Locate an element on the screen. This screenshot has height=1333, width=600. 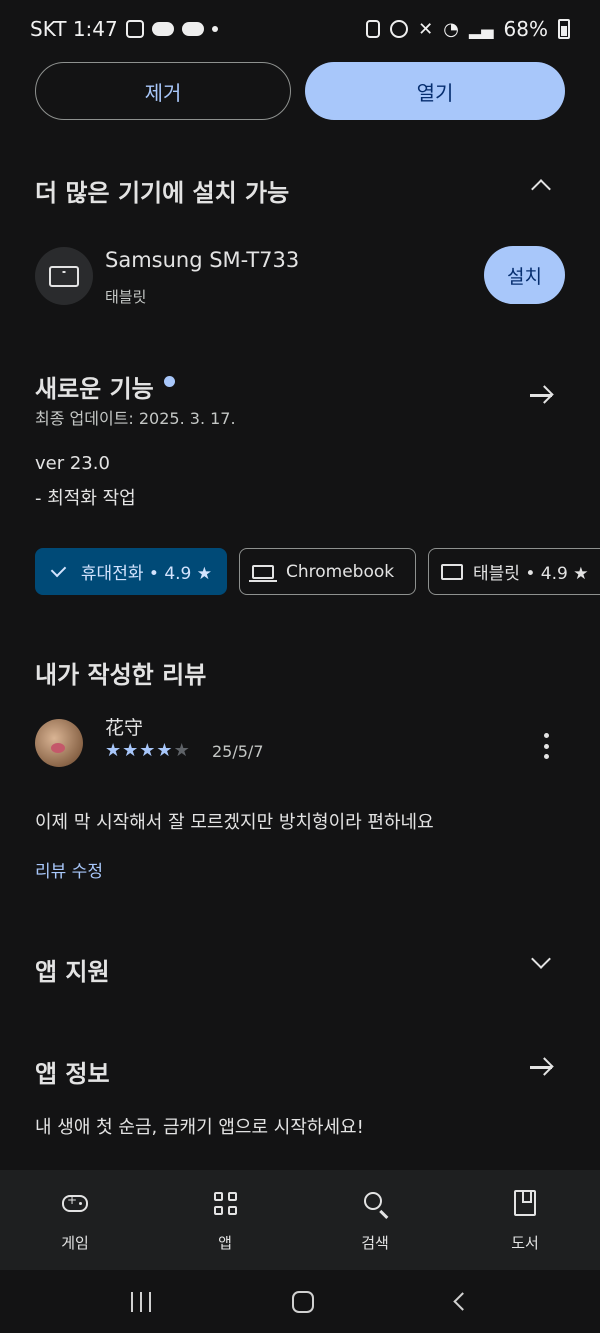
device-chips: 휴대전화 • 4.9 ★ Chromebook 태블릿 • 4.9 ★ is located at coordinates (317, 571).